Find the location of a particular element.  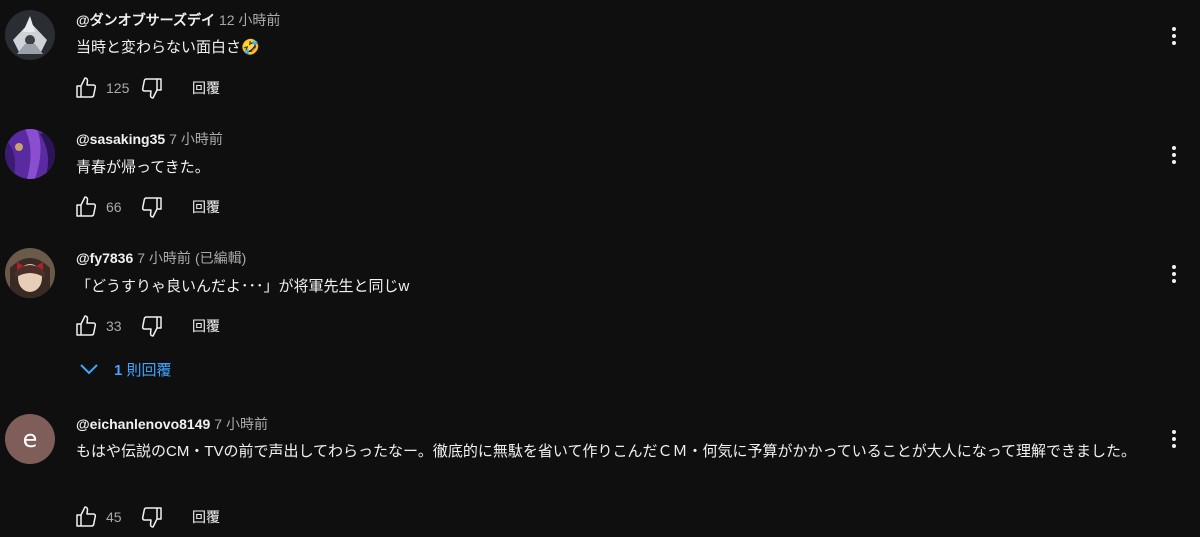

comment-header: @sasaking35 7 小時前 is located at coordinates (149, 139).